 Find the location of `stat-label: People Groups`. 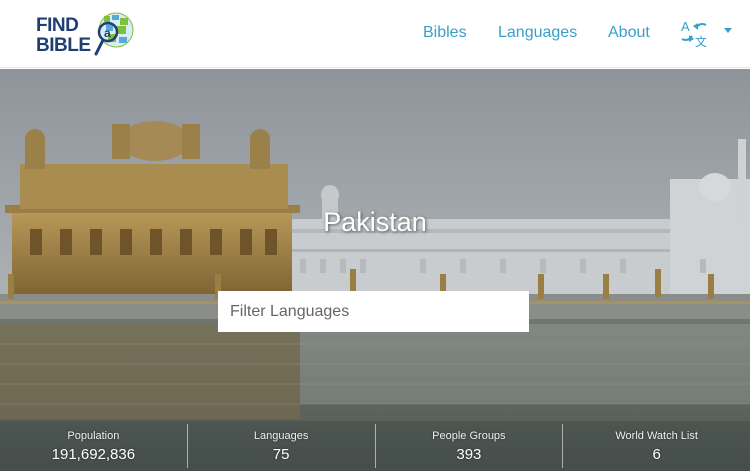

stat-label: People Groups is located at coordinates (469, 436).